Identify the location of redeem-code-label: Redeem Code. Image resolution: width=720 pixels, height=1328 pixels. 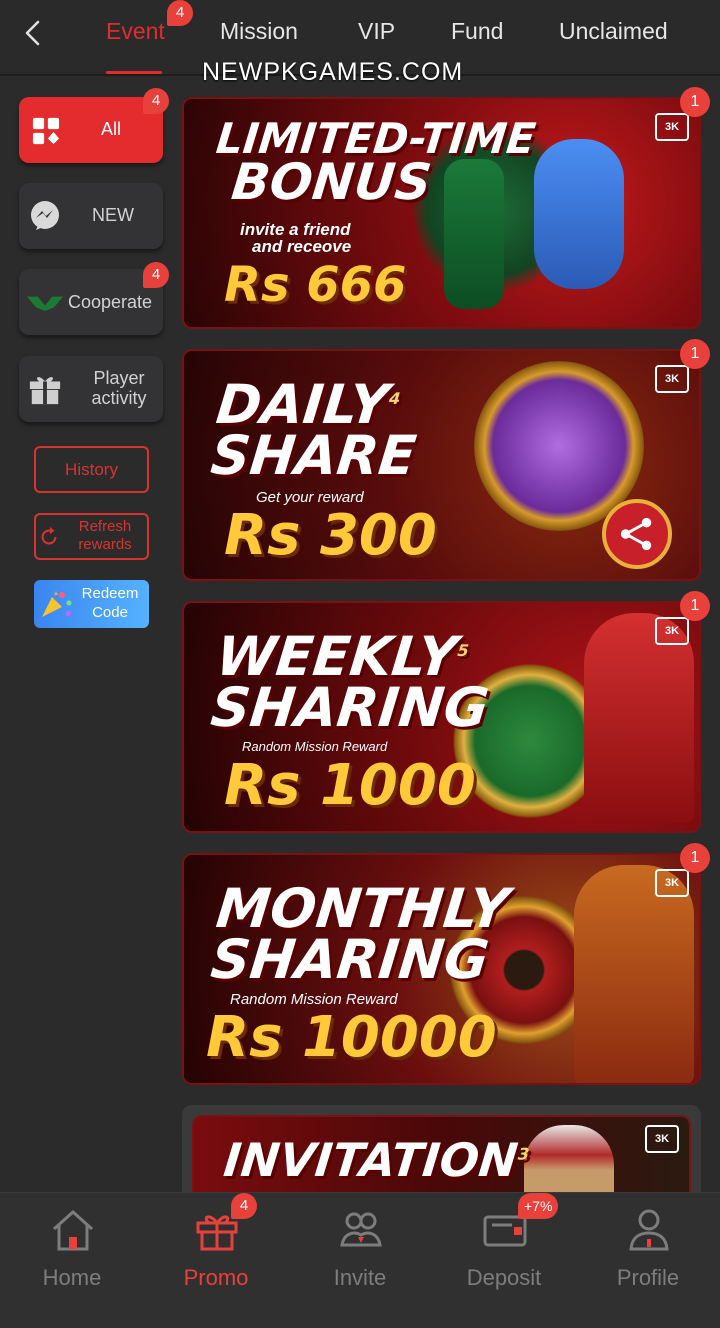
(110, 603).